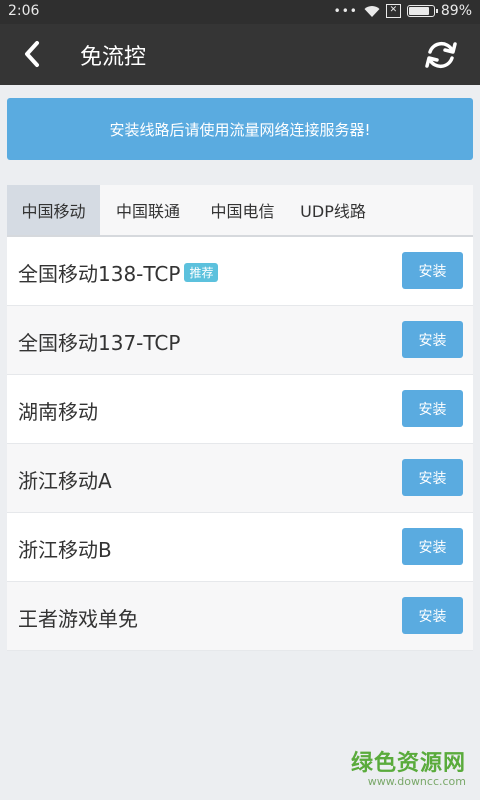 Image resolution: width=480 pixels, height=800 pixels. I want to click on route-name-text: 全国移动138-TCP, so click(99, 274).